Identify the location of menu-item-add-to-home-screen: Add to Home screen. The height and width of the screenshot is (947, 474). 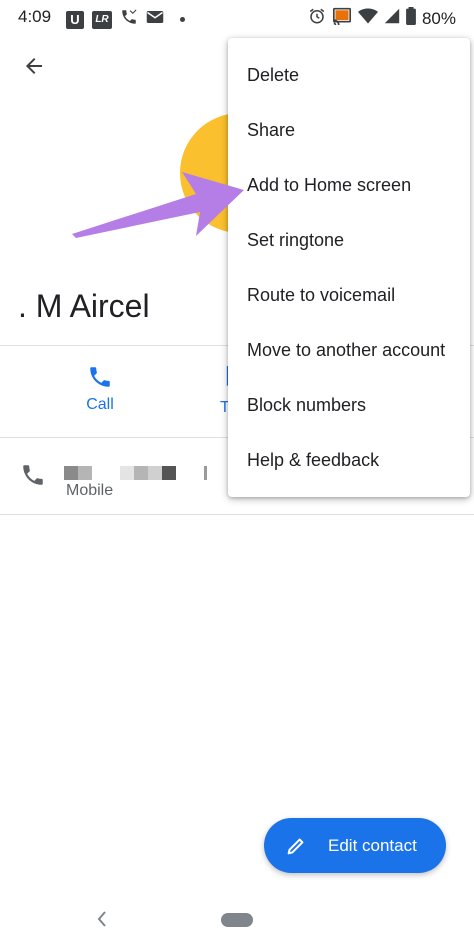
(349, 185).